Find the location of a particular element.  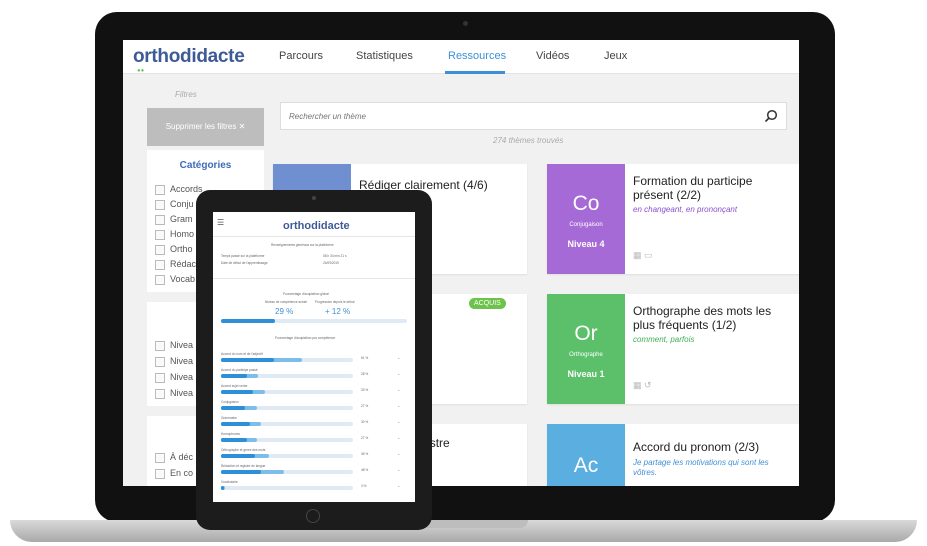

nav-statistiques: Statistiques is located at coordinates (384, 56).